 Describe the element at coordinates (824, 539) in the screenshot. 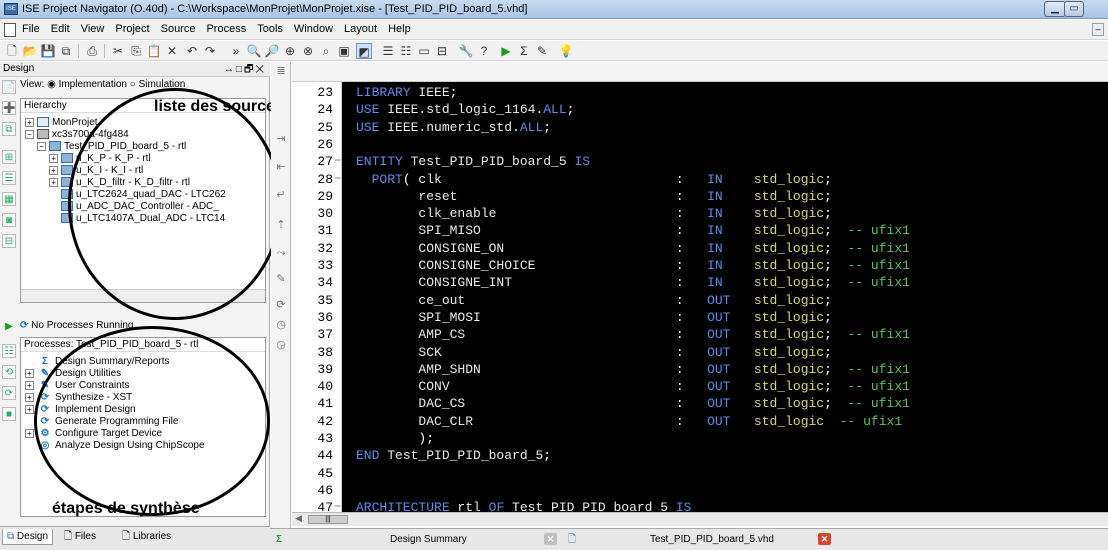

I see `close-vhd-tab-icon: ✕` at that location.